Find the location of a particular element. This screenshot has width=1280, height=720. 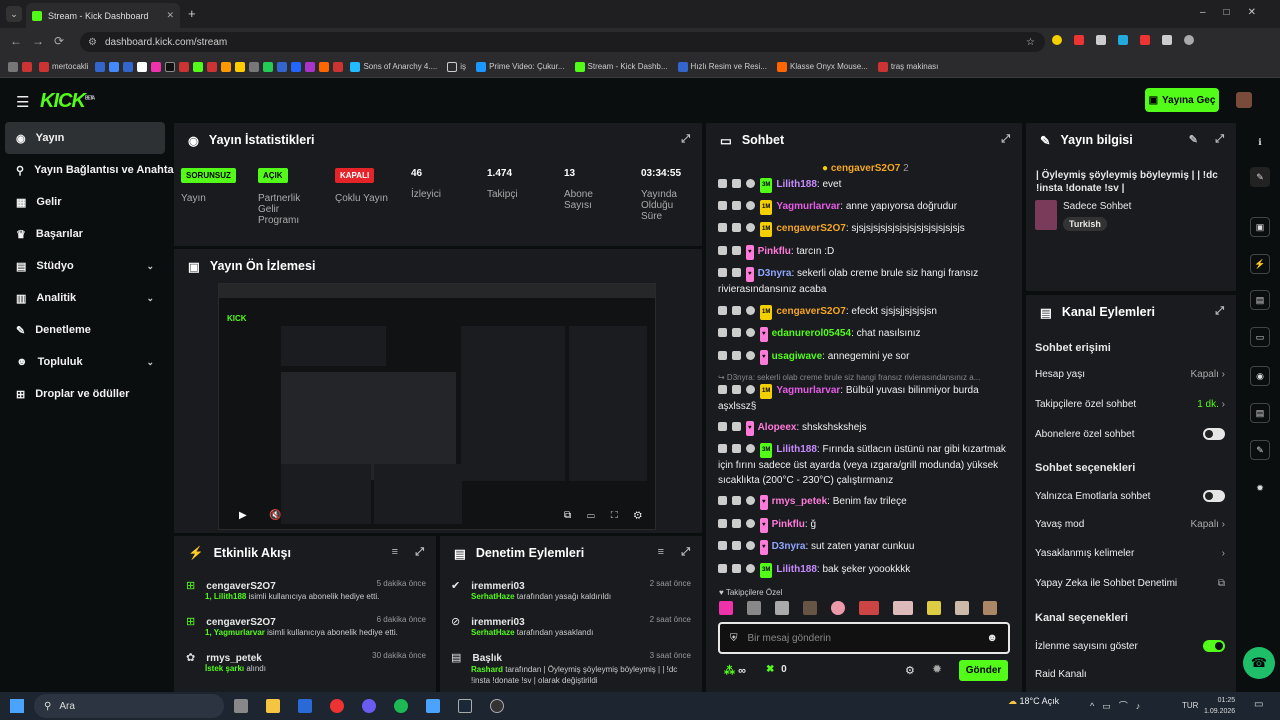

chat-icon: ▭ is located at coordinates (1260, 337).